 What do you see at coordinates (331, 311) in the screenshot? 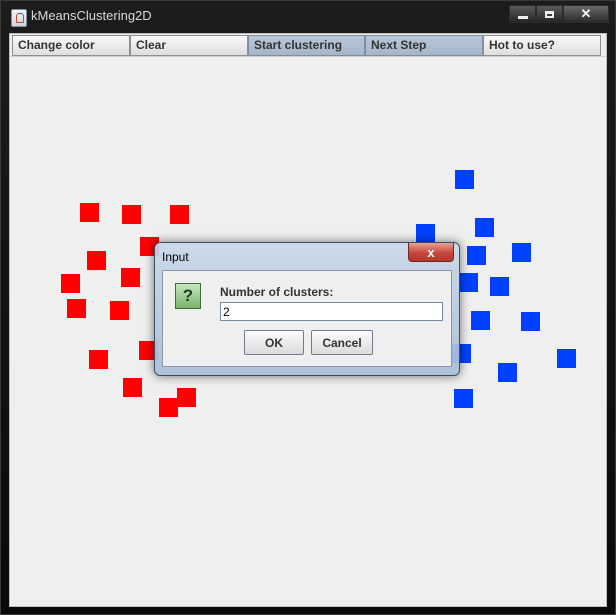
I see `cluster-count-input` at bounding box center [331, 311].